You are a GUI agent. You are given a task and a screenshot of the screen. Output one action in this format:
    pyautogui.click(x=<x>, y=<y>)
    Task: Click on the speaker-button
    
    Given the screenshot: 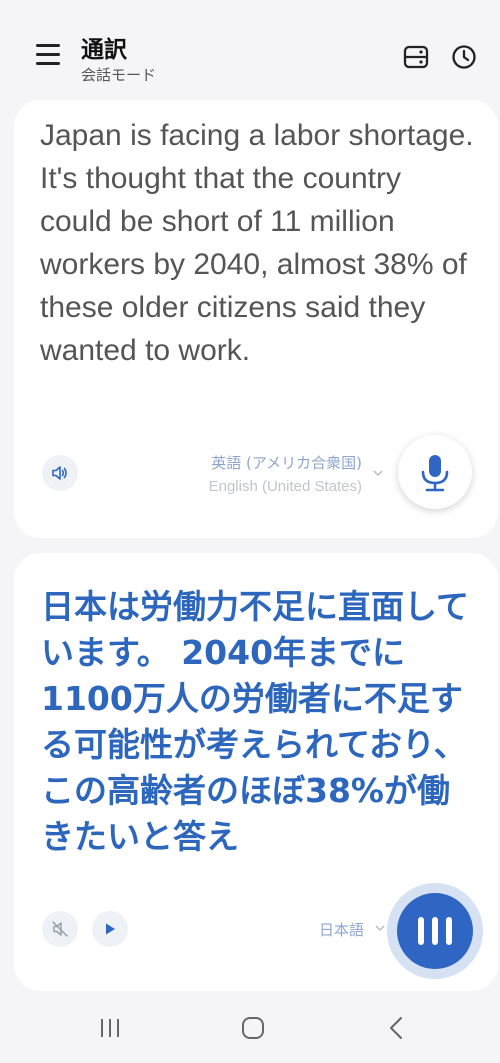 What is the action you would take?
    pyautogui.click(x=60, y=473)
    